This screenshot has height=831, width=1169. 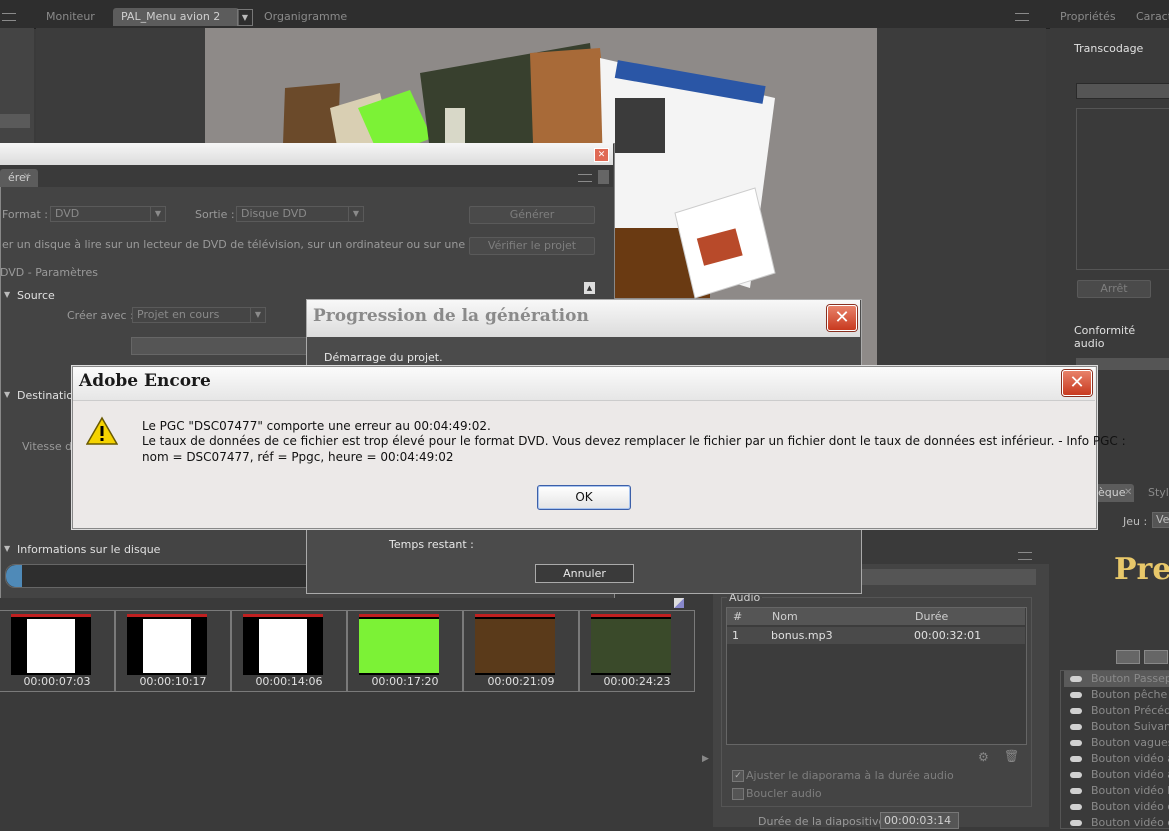 What do you see at coordinates (306, 154) in the screenshot?
I see `build-panel-titlebar` at bounding box center [306, 154].